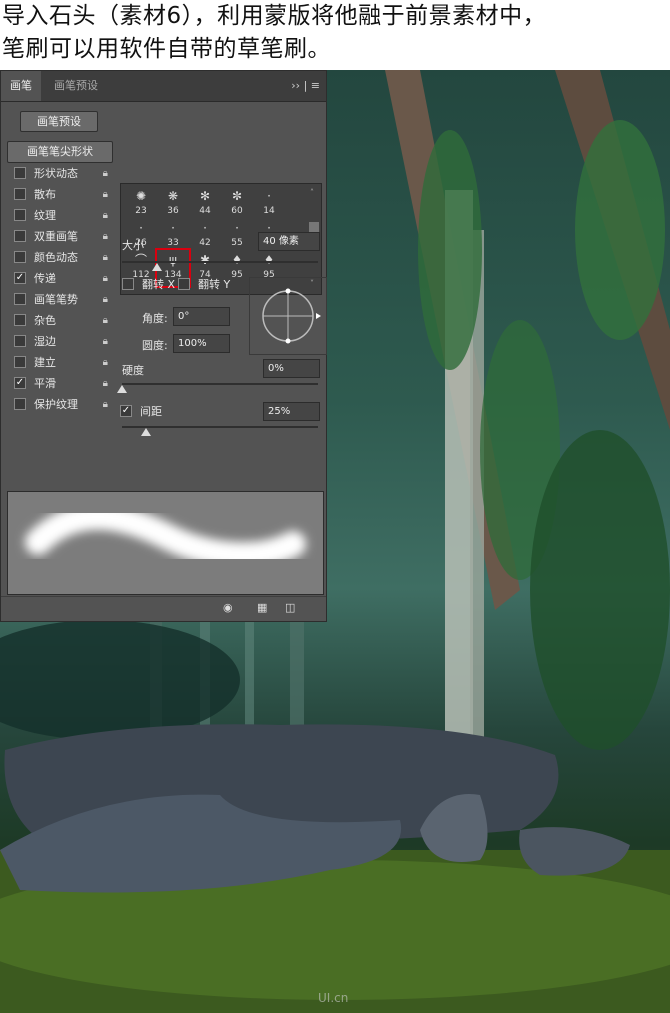  Describe the element at coordinates (45, 341) in the screenshot. I see `option-label: 湿边` at that location.